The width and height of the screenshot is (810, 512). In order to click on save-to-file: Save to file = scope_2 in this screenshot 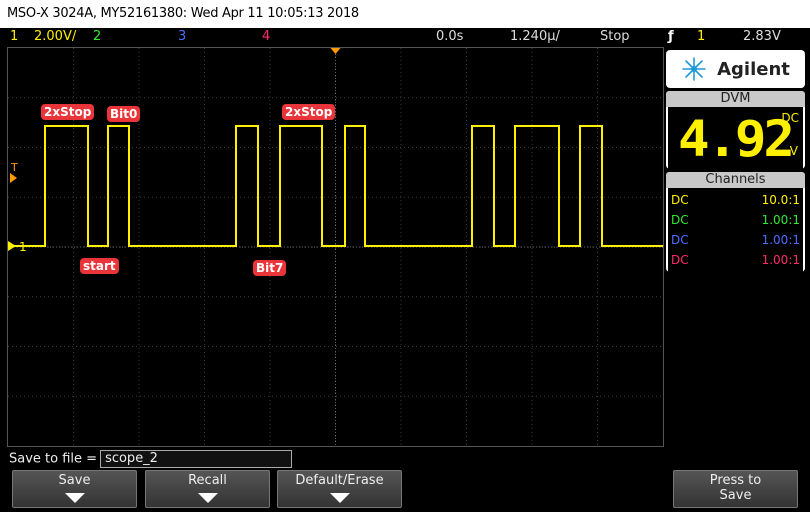, I will do `click(151, 459)`.